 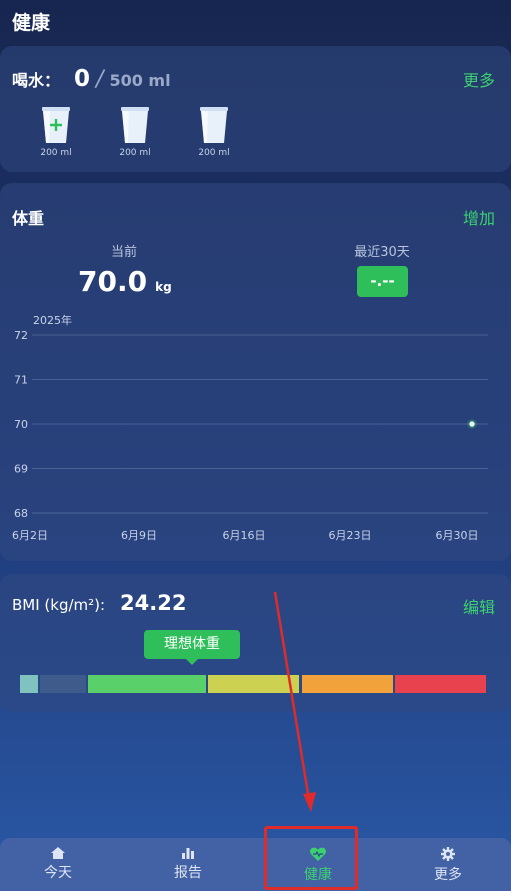 What do you see at coordinates (140, 80) in the screenshot?
I see `water-goal: 500 ml` at bounding box center [140, 80].